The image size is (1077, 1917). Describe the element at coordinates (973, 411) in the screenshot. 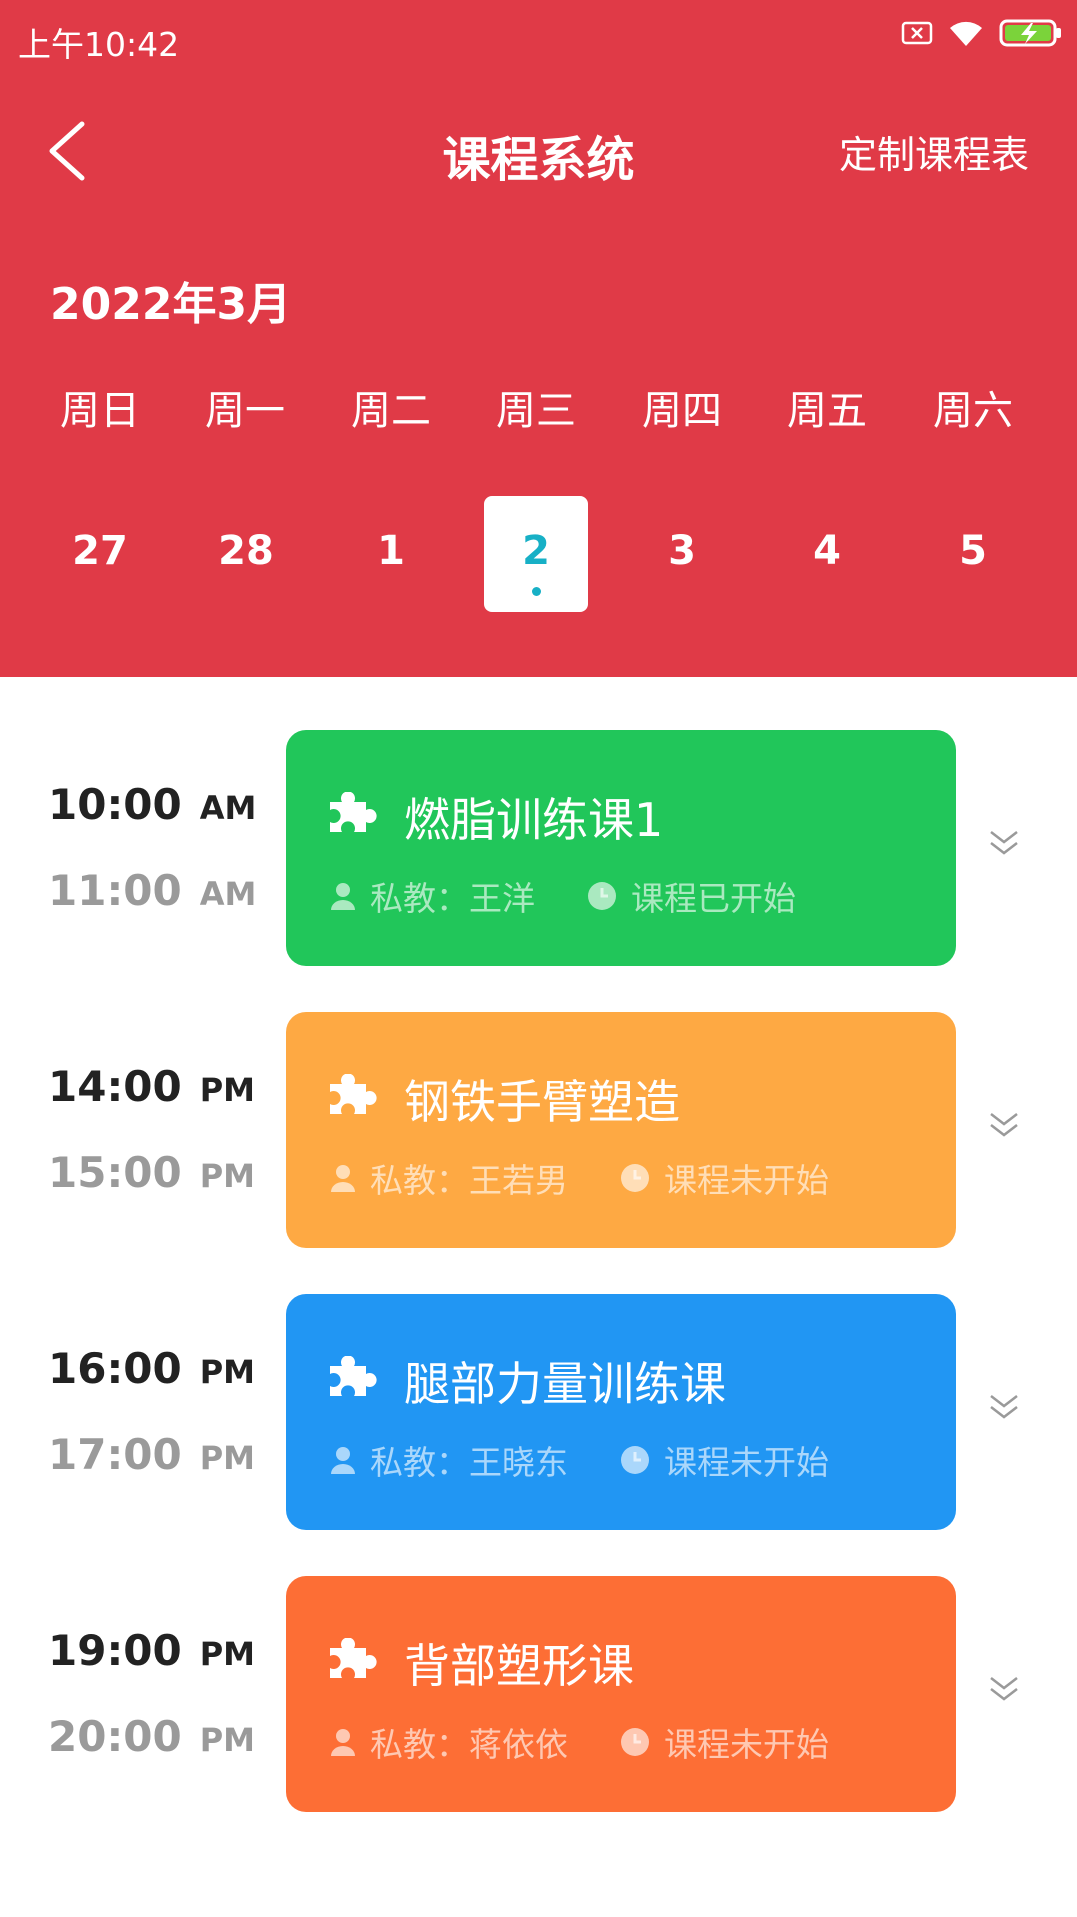

I see `weekday-label: 周六` at that location.